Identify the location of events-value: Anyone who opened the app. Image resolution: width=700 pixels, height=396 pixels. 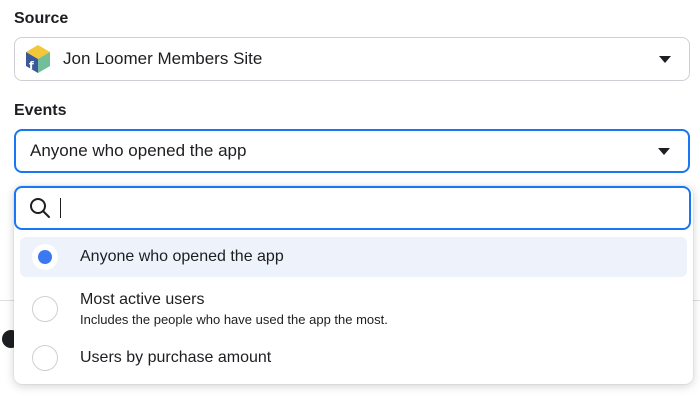
(138, 150).